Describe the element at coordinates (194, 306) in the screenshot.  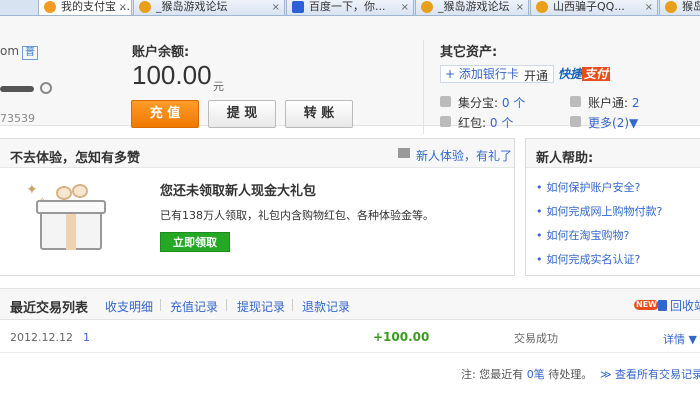
I see `tab-recharge-records: 充值记录` at that location.